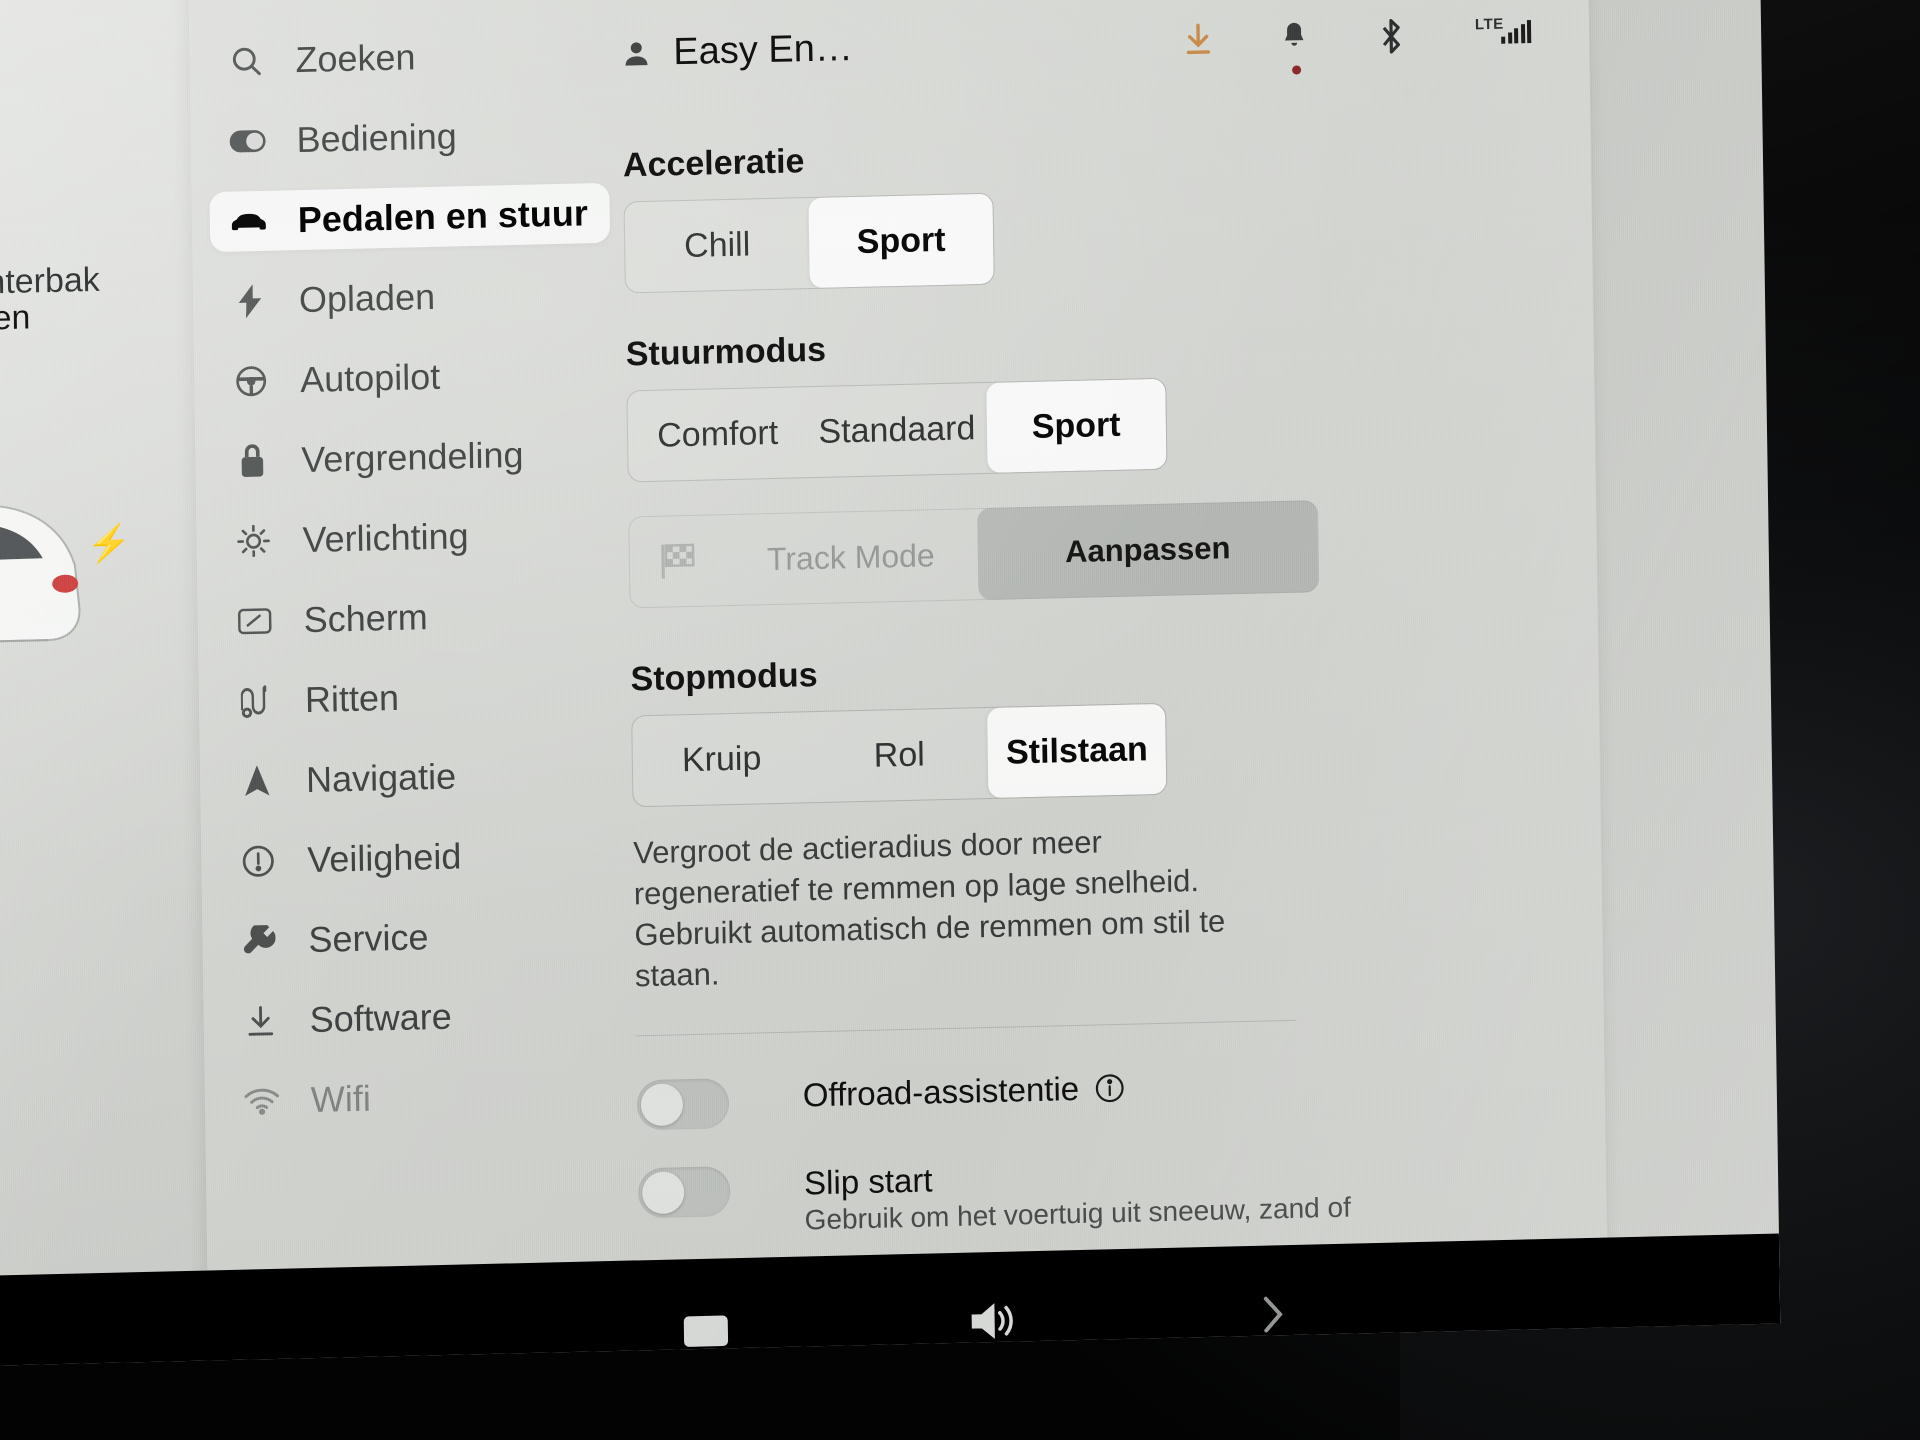 Image resolution: width=1920 pixels, height=1440 pixels. I want to click on download-icon, so click(260, 1021).